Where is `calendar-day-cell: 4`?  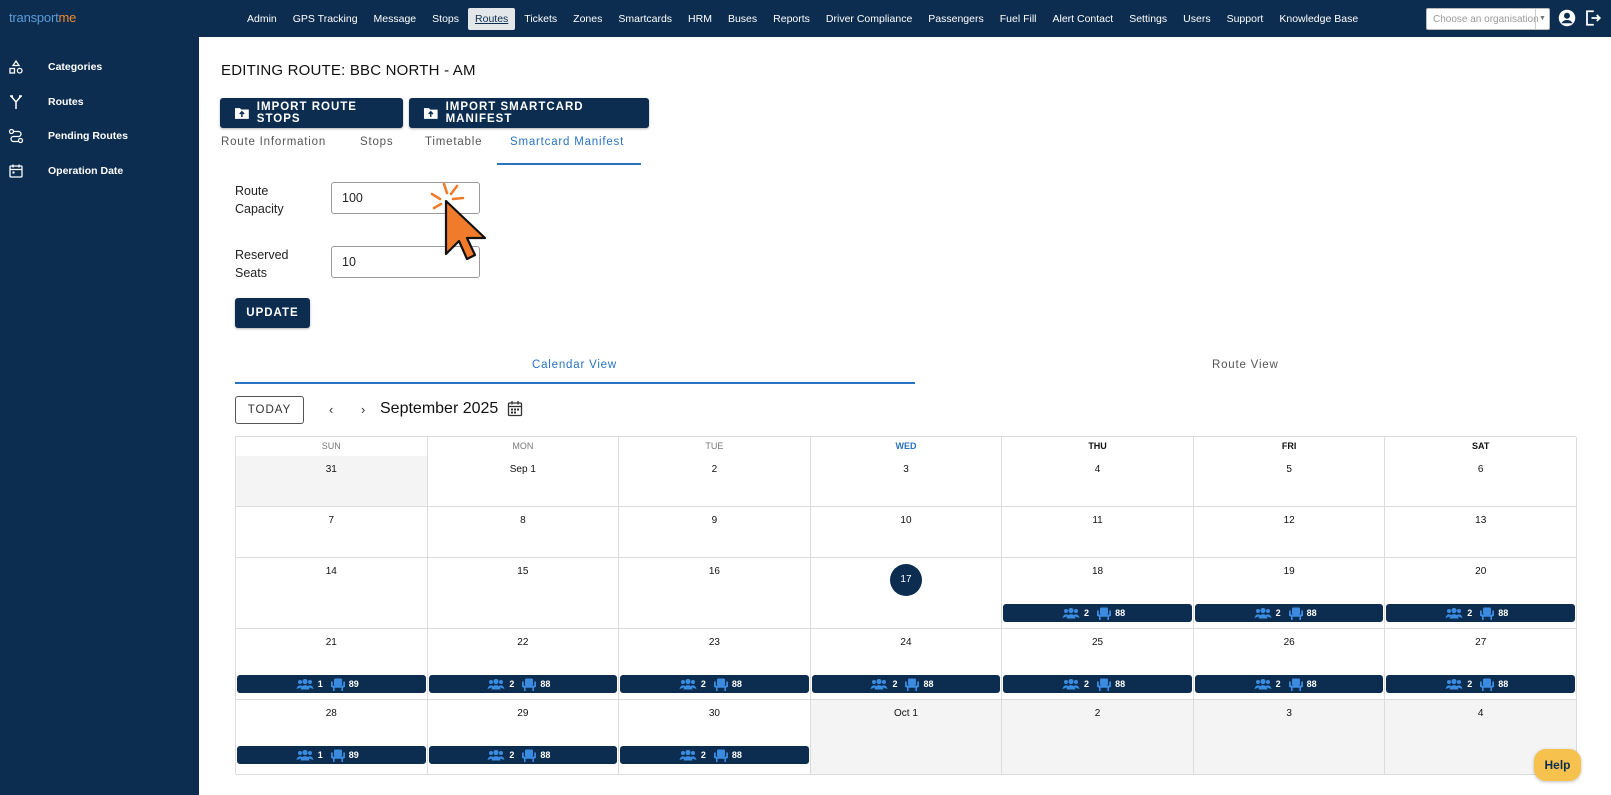 calendar-day-cell: 4 is located at coordinates (1098, 481).